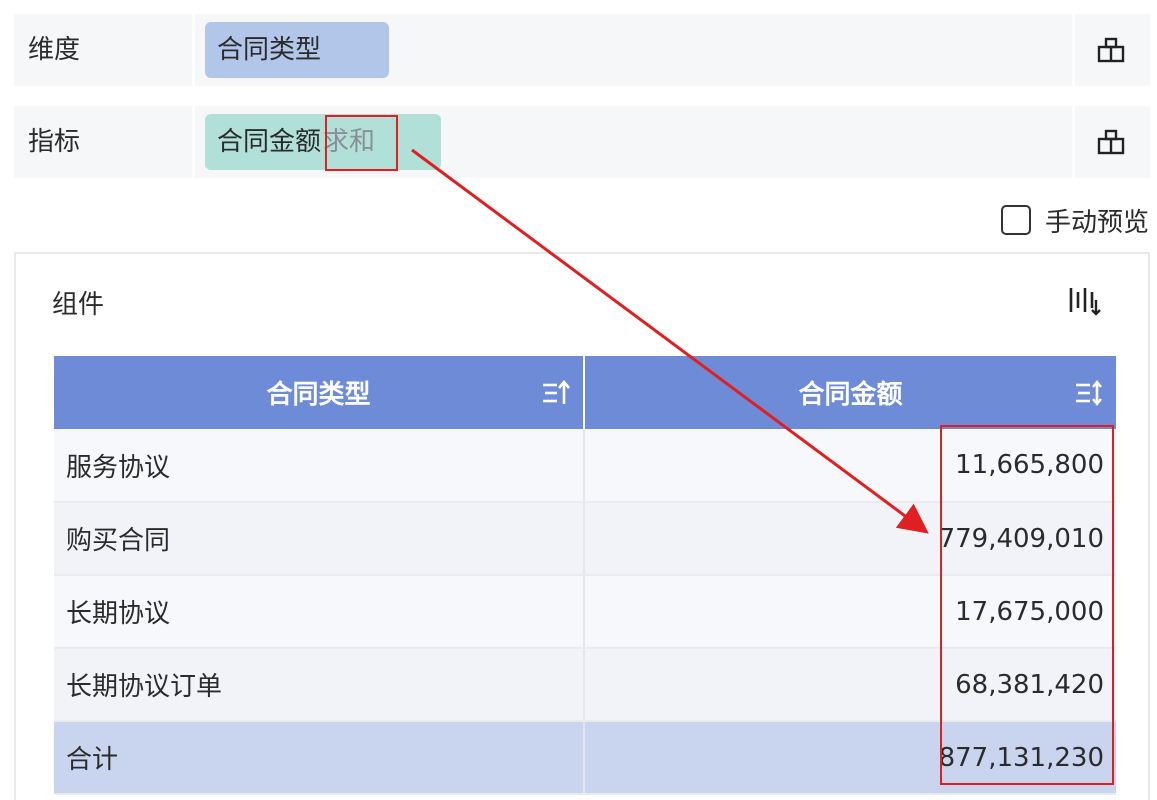  I want to click on cell-contract-type: 服务协议, so click(319, 466).